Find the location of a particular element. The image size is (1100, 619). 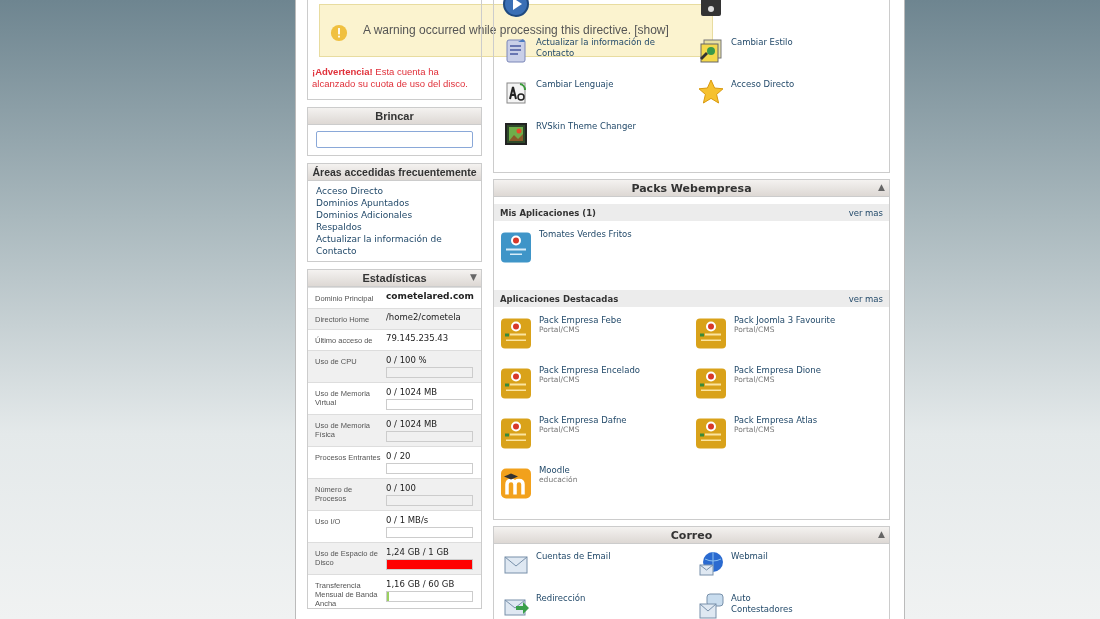

application-link: Pack Empresa Encelado is located at coordinates (589, 370).